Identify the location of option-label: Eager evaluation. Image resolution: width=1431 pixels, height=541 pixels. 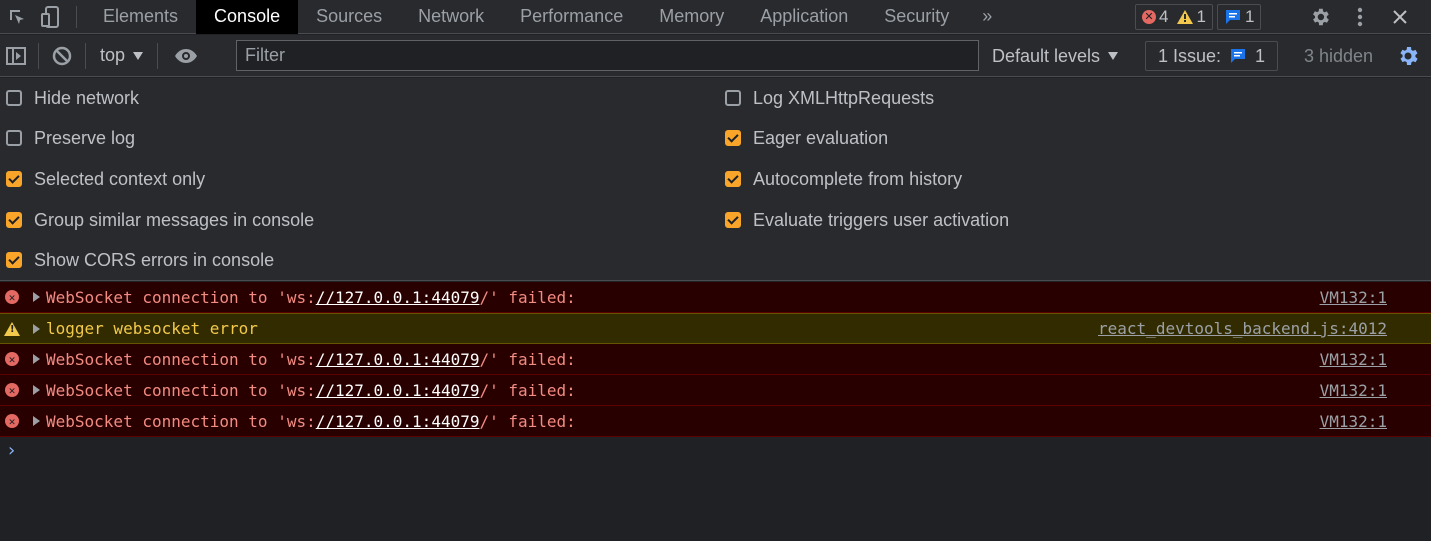
(821, 137).